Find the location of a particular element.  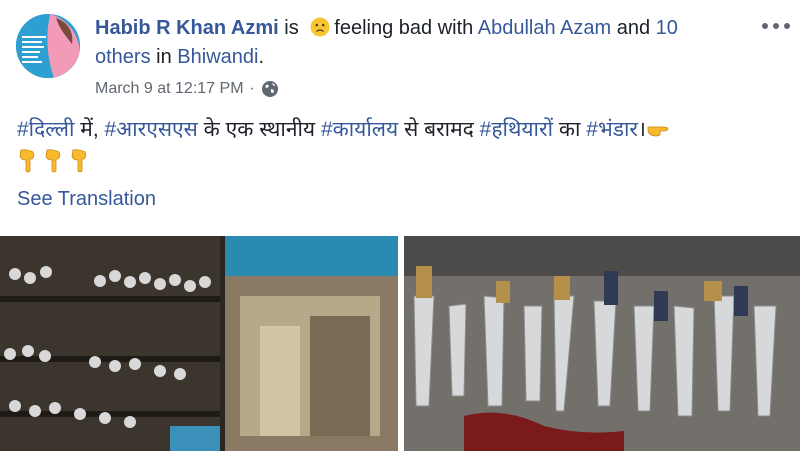

is-text: is is located at coordinates (291, 28).